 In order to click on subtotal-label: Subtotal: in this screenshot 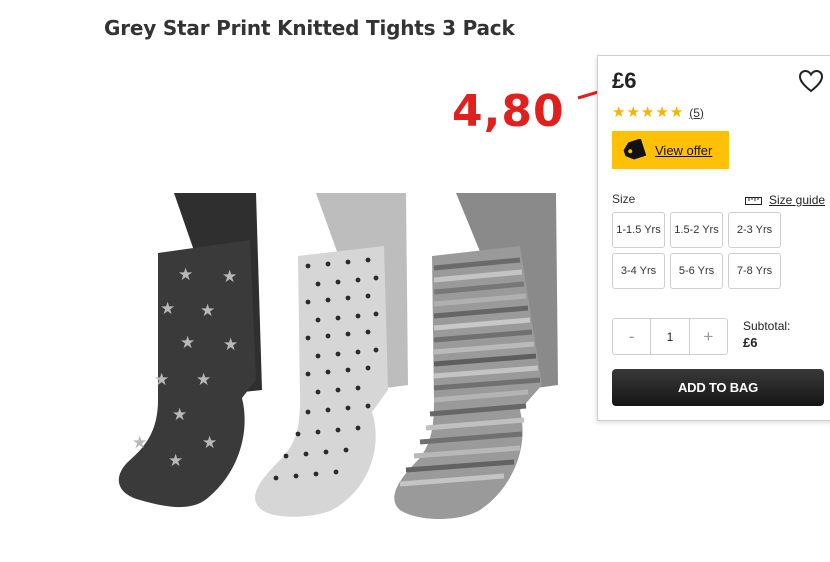, I will do `click(767, 326)`.